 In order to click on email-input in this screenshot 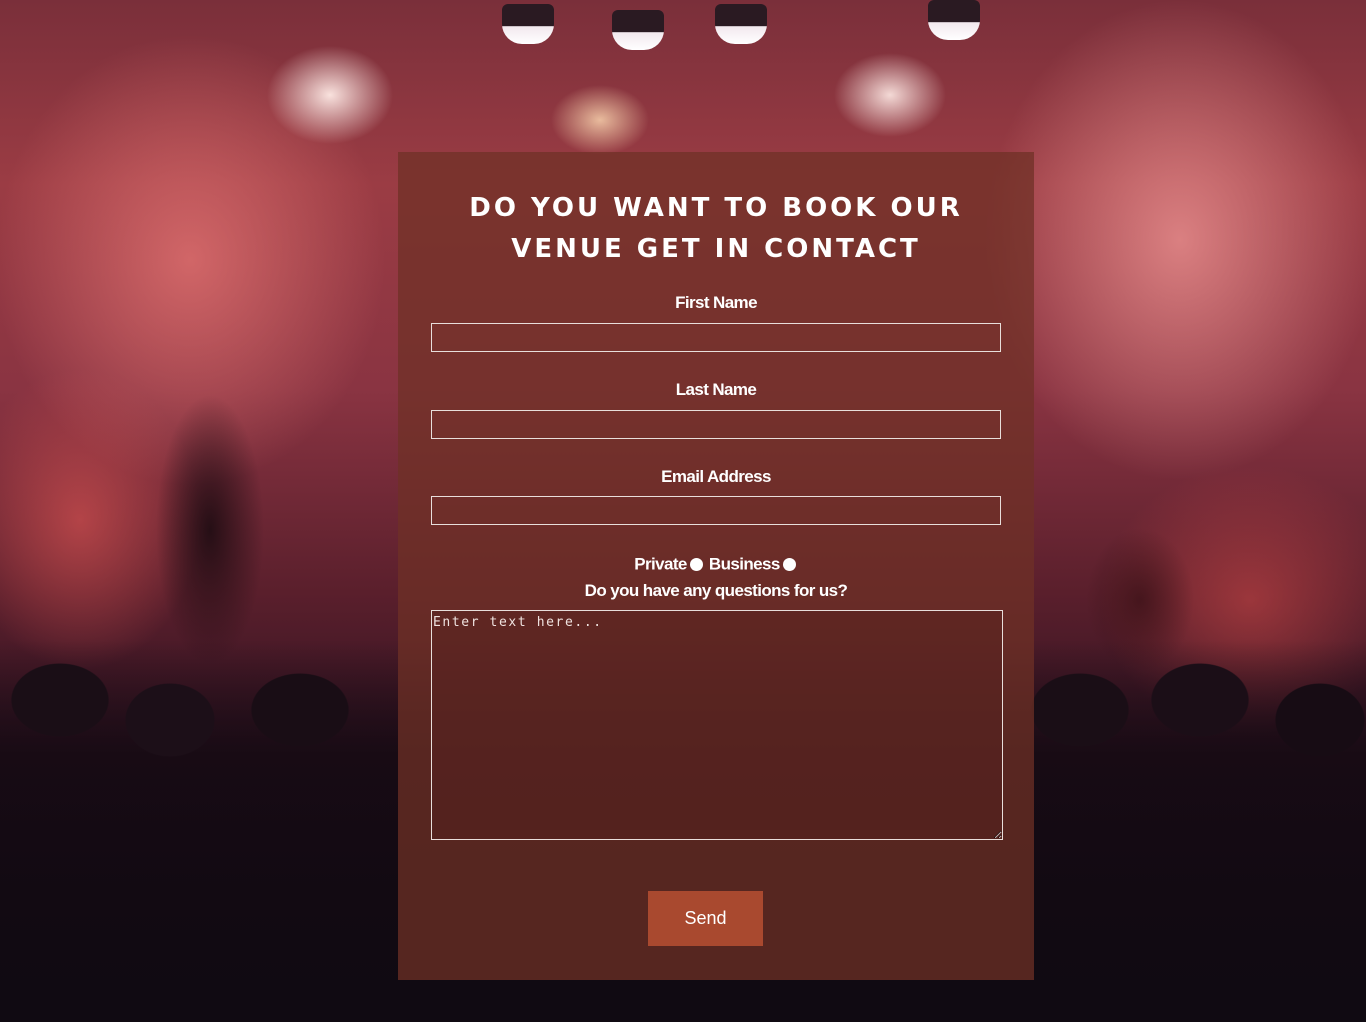, I will do `click(716, 510)`.